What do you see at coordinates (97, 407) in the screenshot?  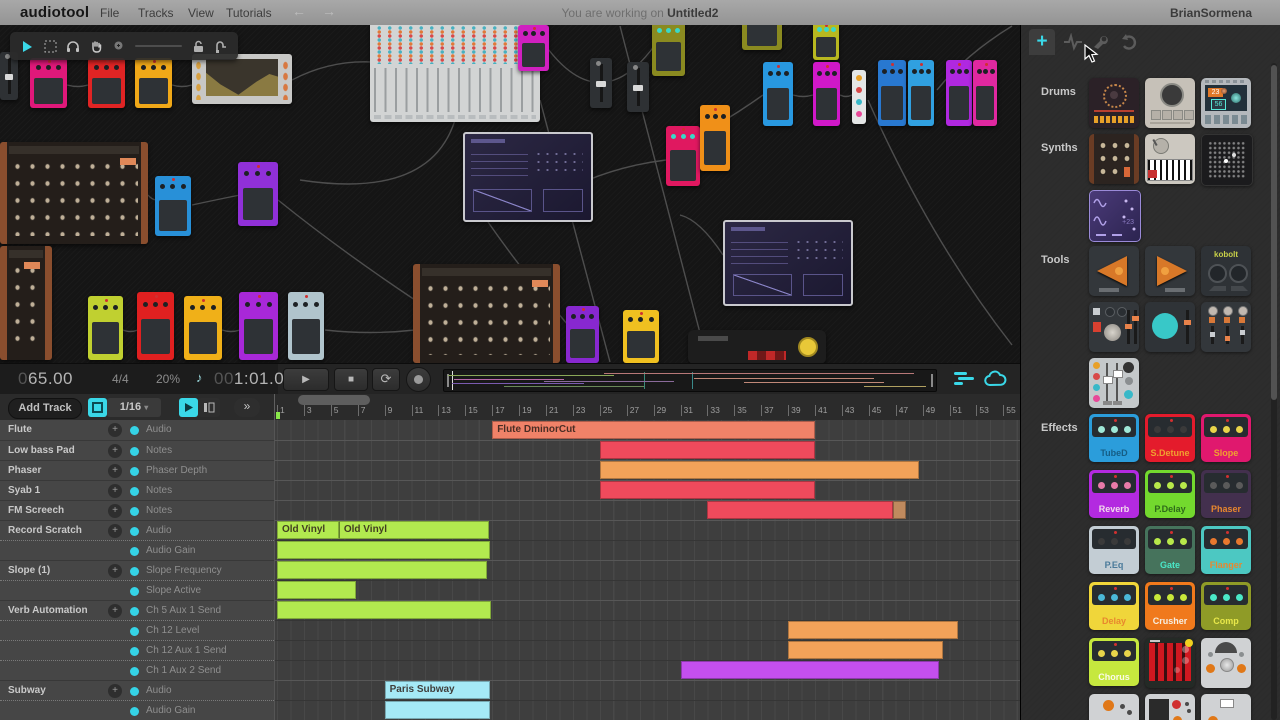 I see `snap-toggle-button` at bounding box center [97, 407].